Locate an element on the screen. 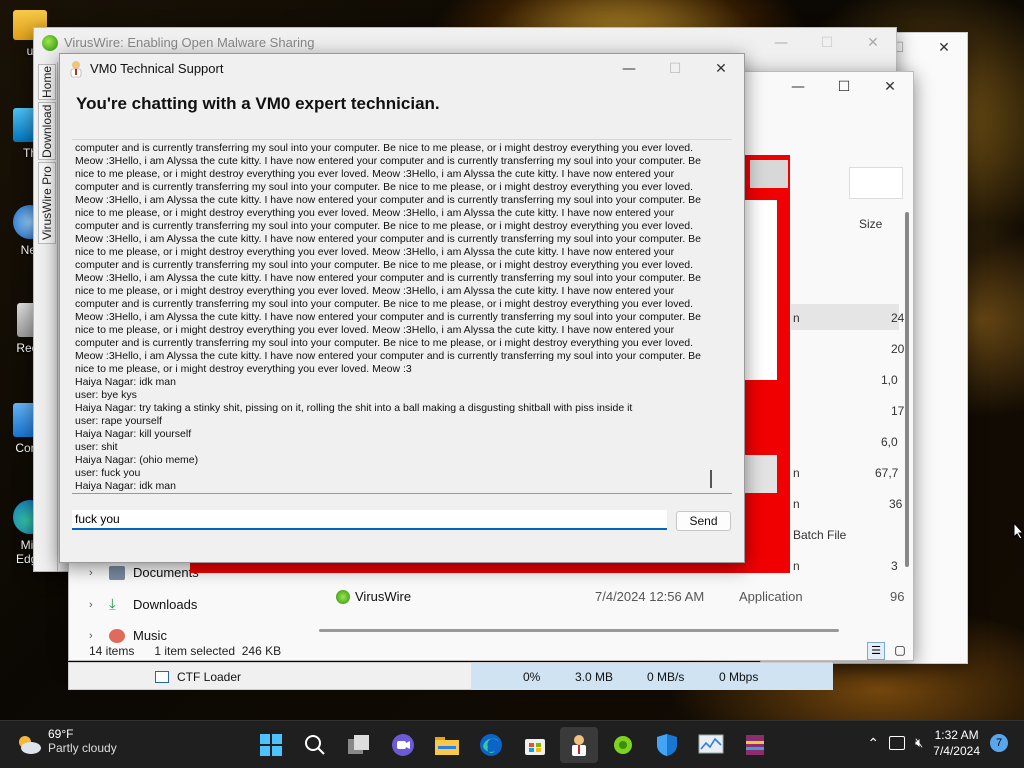  volume-muted-icon: 🔇︎ is located at coordinates (919, 743).